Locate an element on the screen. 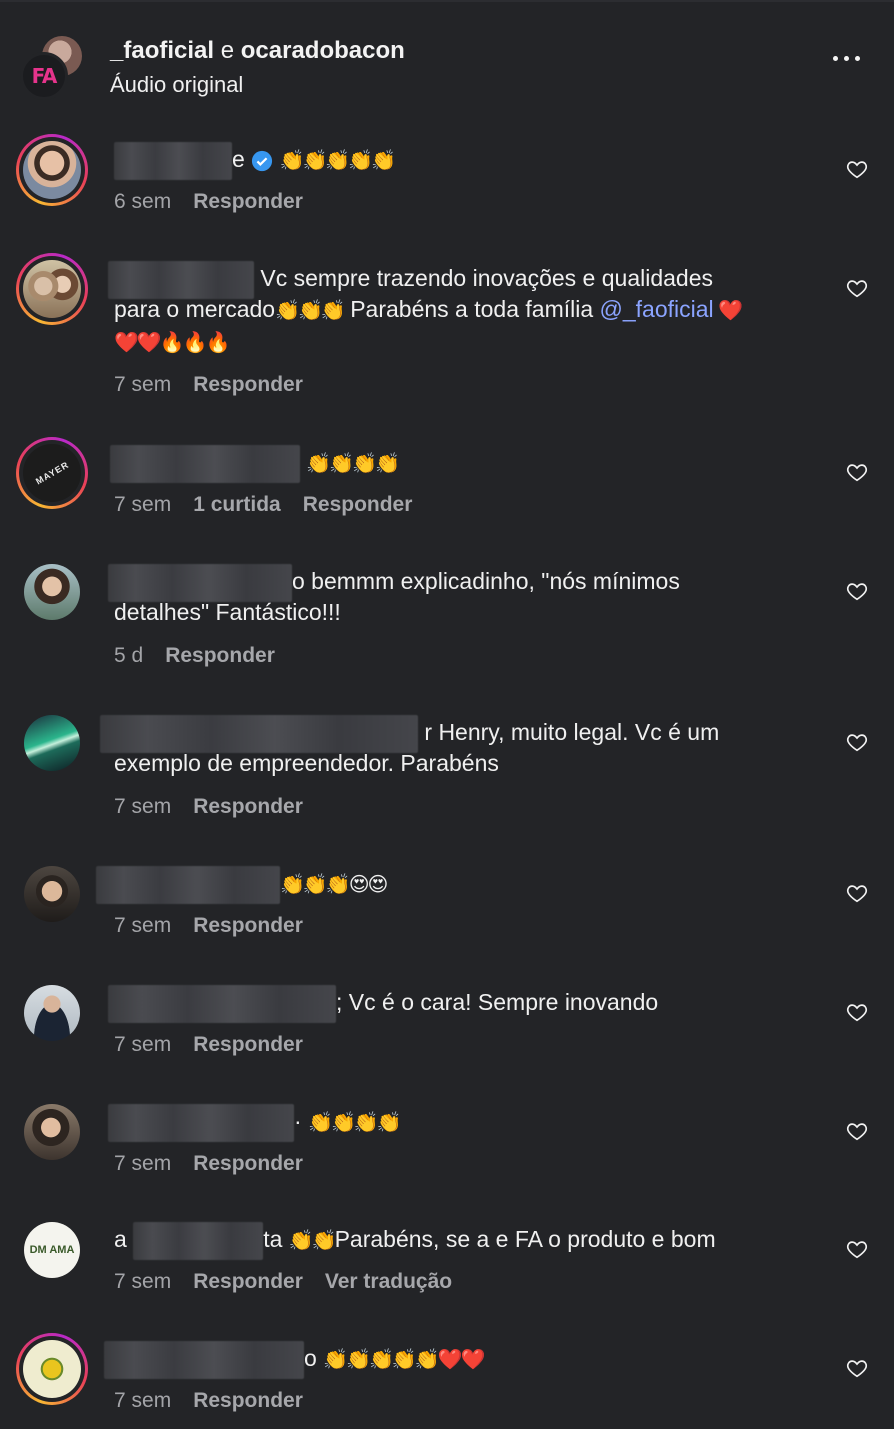  avatar-man-beard is located at coordinates (52, 170).